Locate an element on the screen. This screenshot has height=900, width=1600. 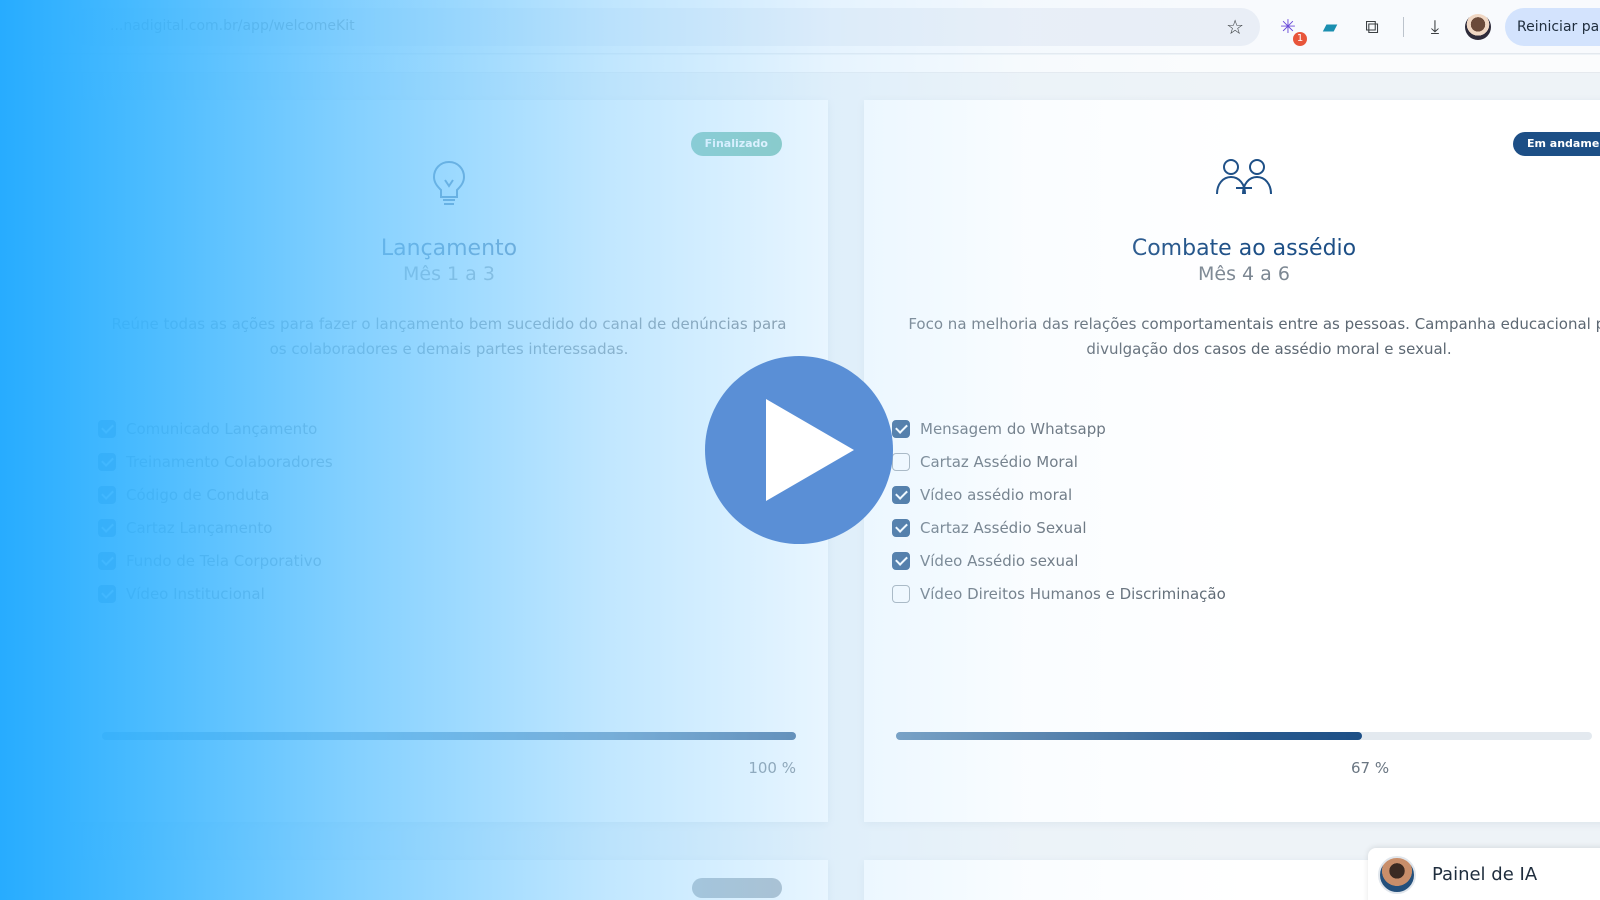
task-label: Cartaz Lançamento is located at coordinates (199, 527).